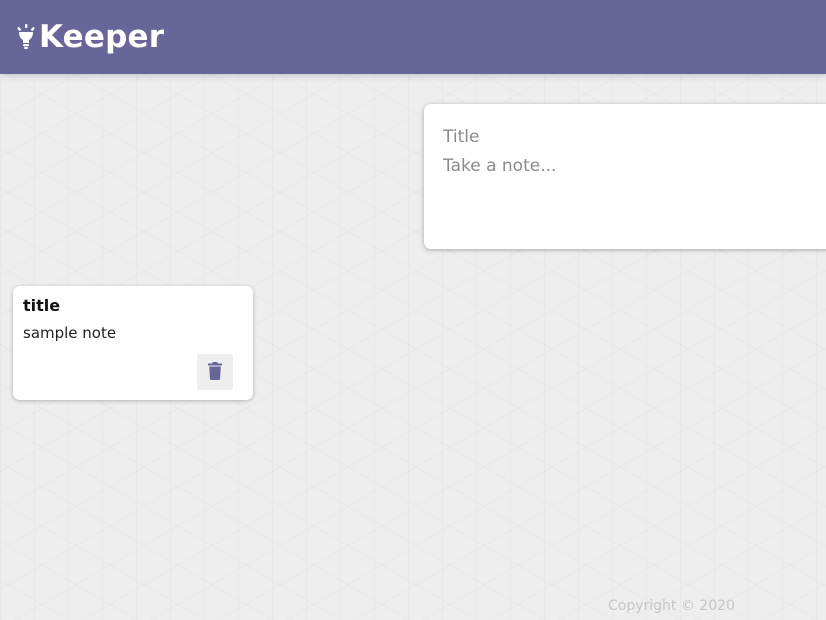 This screenshot has height=620, width=826. I want to click on create-note-form, so click(625, 176).